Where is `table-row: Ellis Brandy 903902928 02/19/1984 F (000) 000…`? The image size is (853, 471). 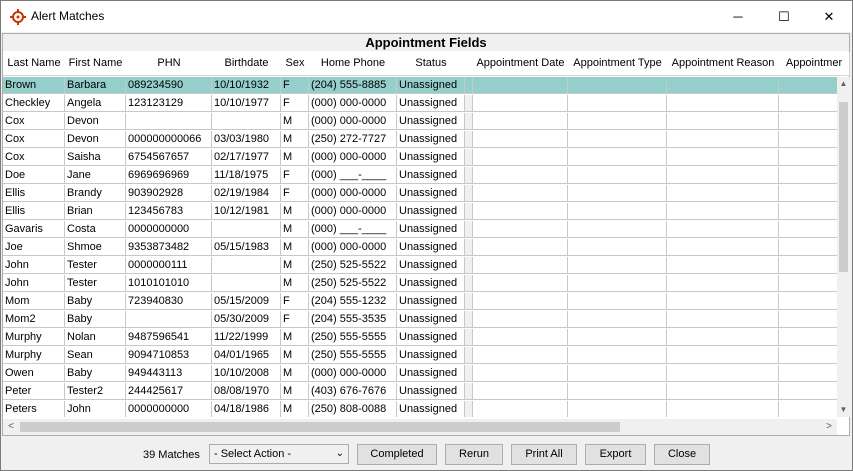
table-row: Ellis Brandy 903902928 02/19/1984 F (000) 000… is located at coordinates (420, 194).